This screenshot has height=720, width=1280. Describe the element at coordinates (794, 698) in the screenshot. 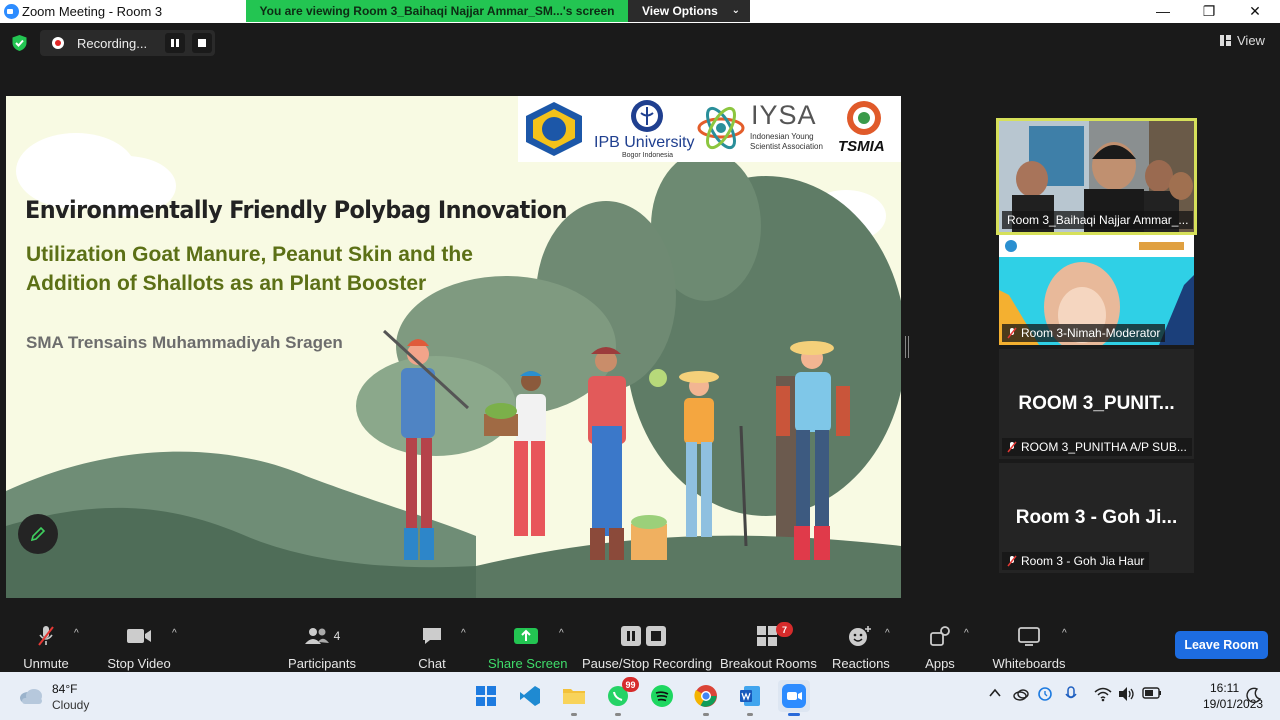

I see `taskbar-zoom` at that location.